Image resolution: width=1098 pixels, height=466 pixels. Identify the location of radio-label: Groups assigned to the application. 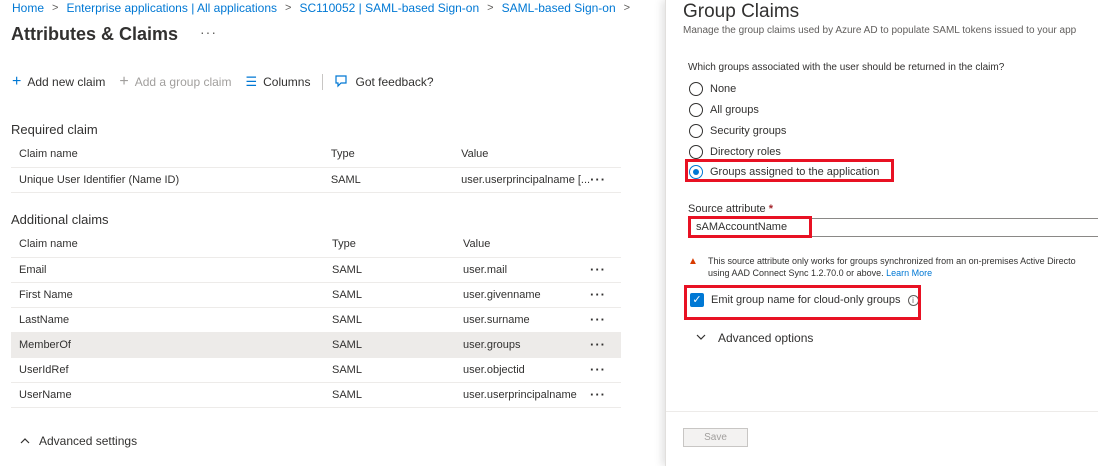
(795, 172).